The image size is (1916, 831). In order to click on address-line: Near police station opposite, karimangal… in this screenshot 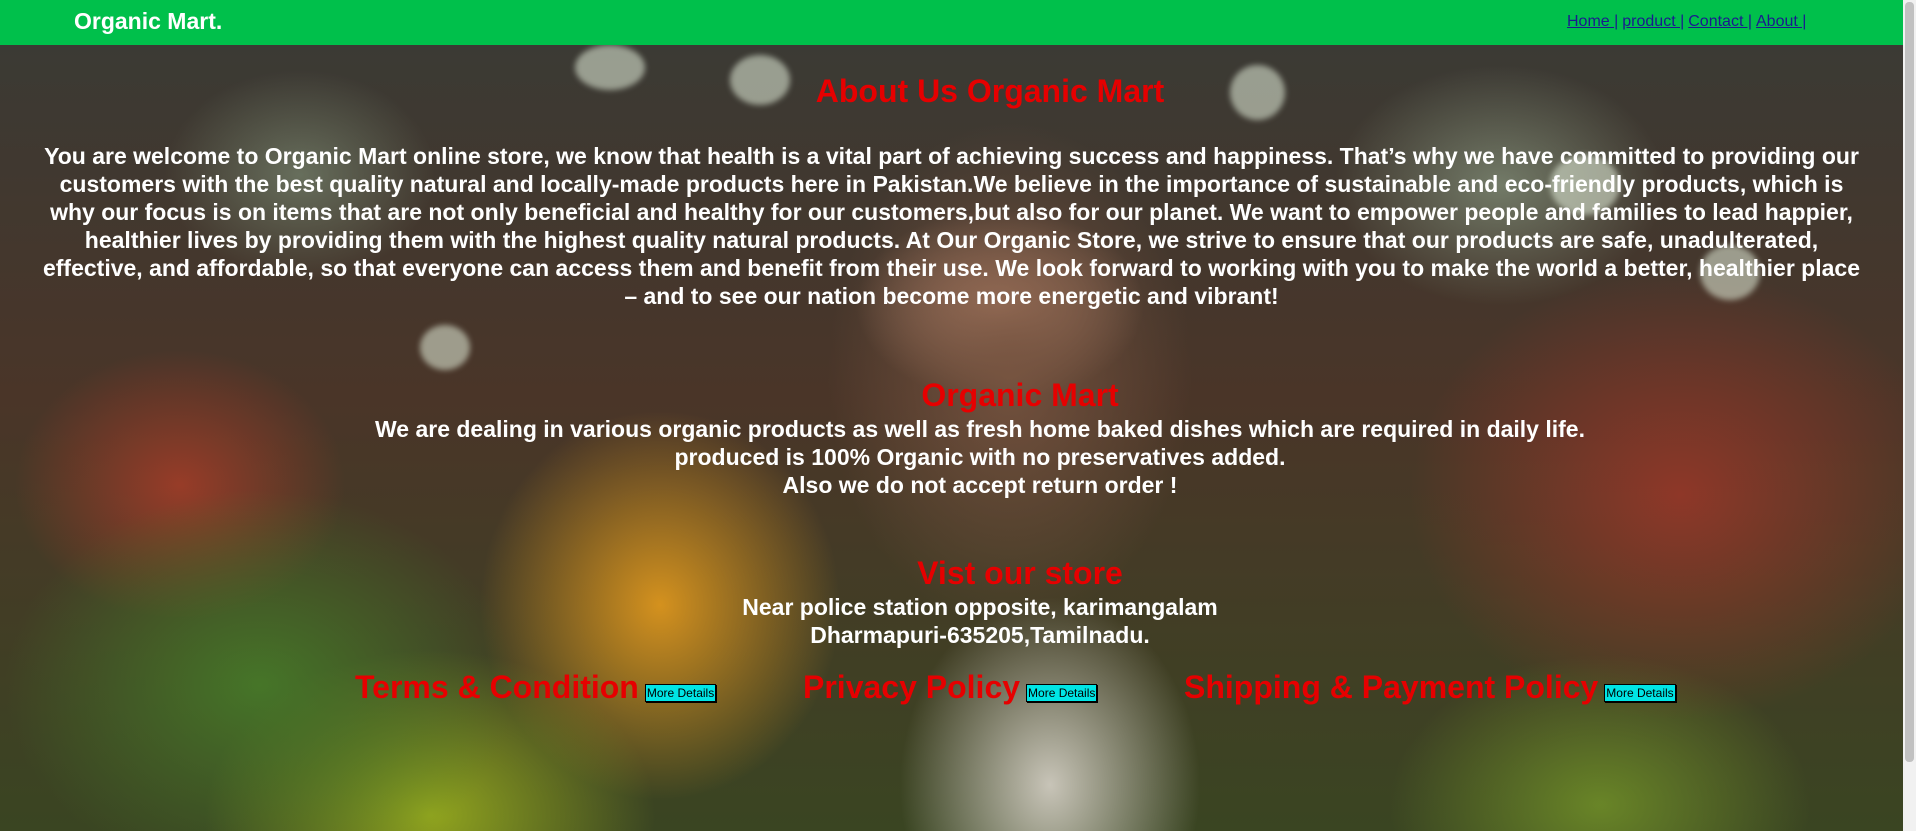, I will do `click(980, 607)`.